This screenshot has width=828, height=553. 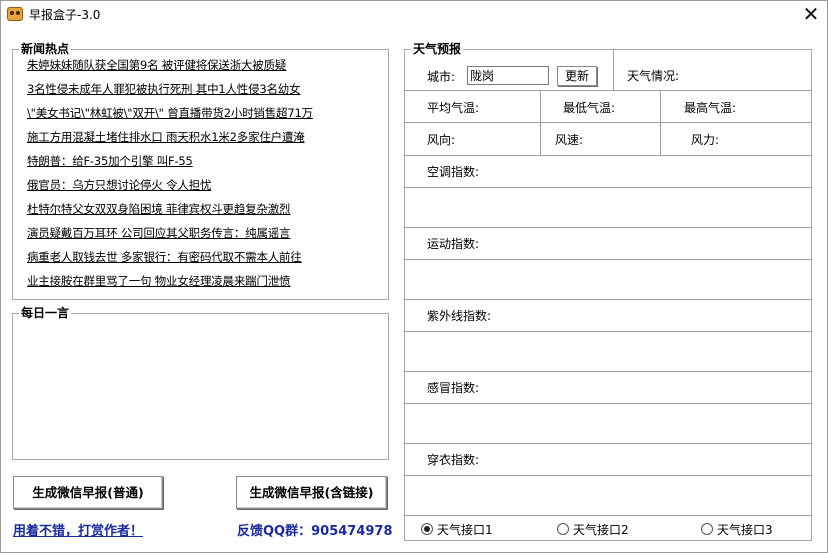 What do you see at coordinates (414, 15) in the screenshot?
I see `title-bar: 早报盒子-3.0 ✕` at bounding box center [414, 15].